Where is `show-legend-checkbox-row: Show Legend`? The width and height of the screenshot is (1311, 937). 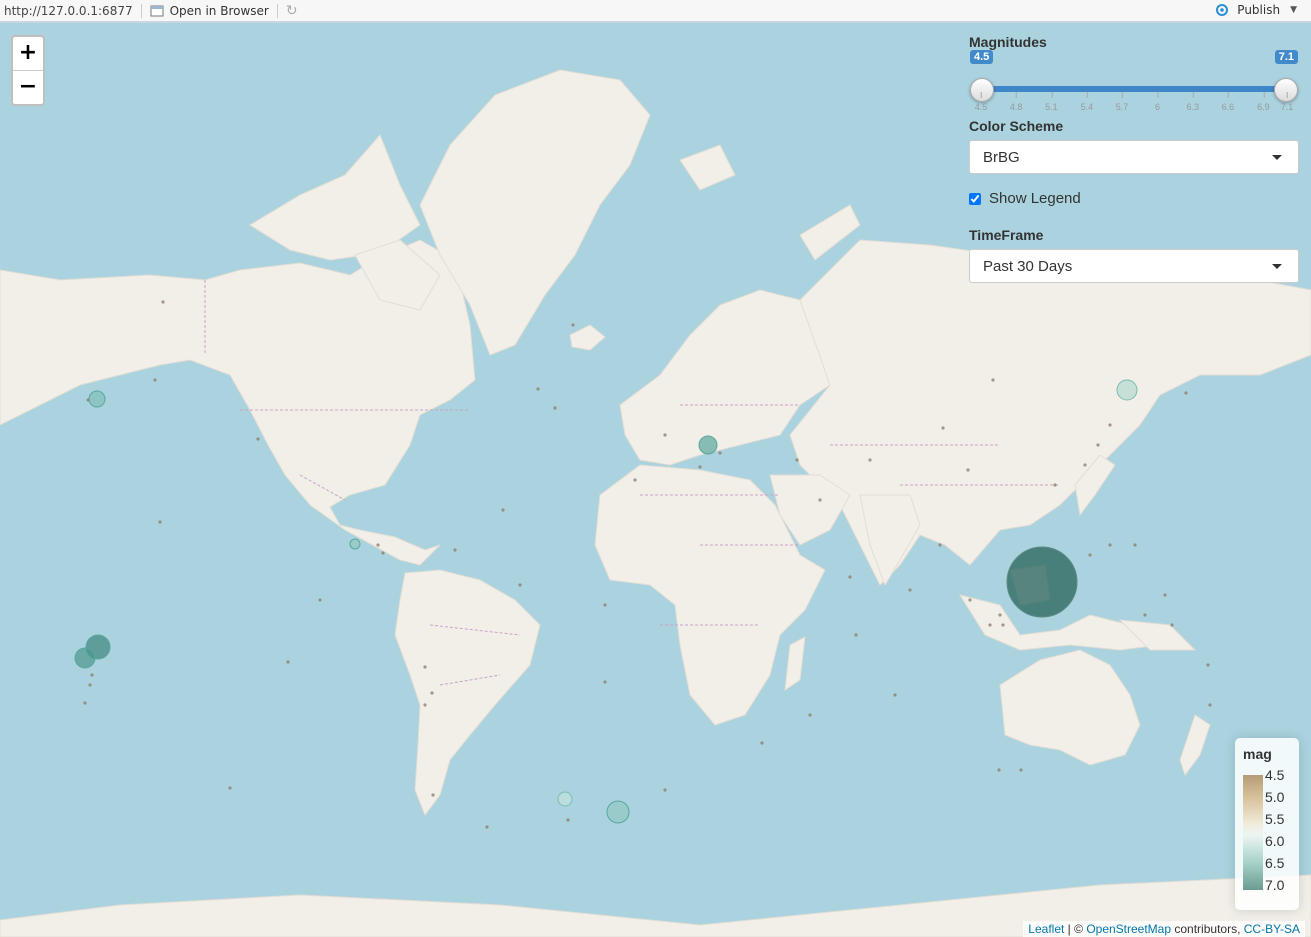
show-legend-checkbox-row: Show Legend is located at coordinates (1134, 198).